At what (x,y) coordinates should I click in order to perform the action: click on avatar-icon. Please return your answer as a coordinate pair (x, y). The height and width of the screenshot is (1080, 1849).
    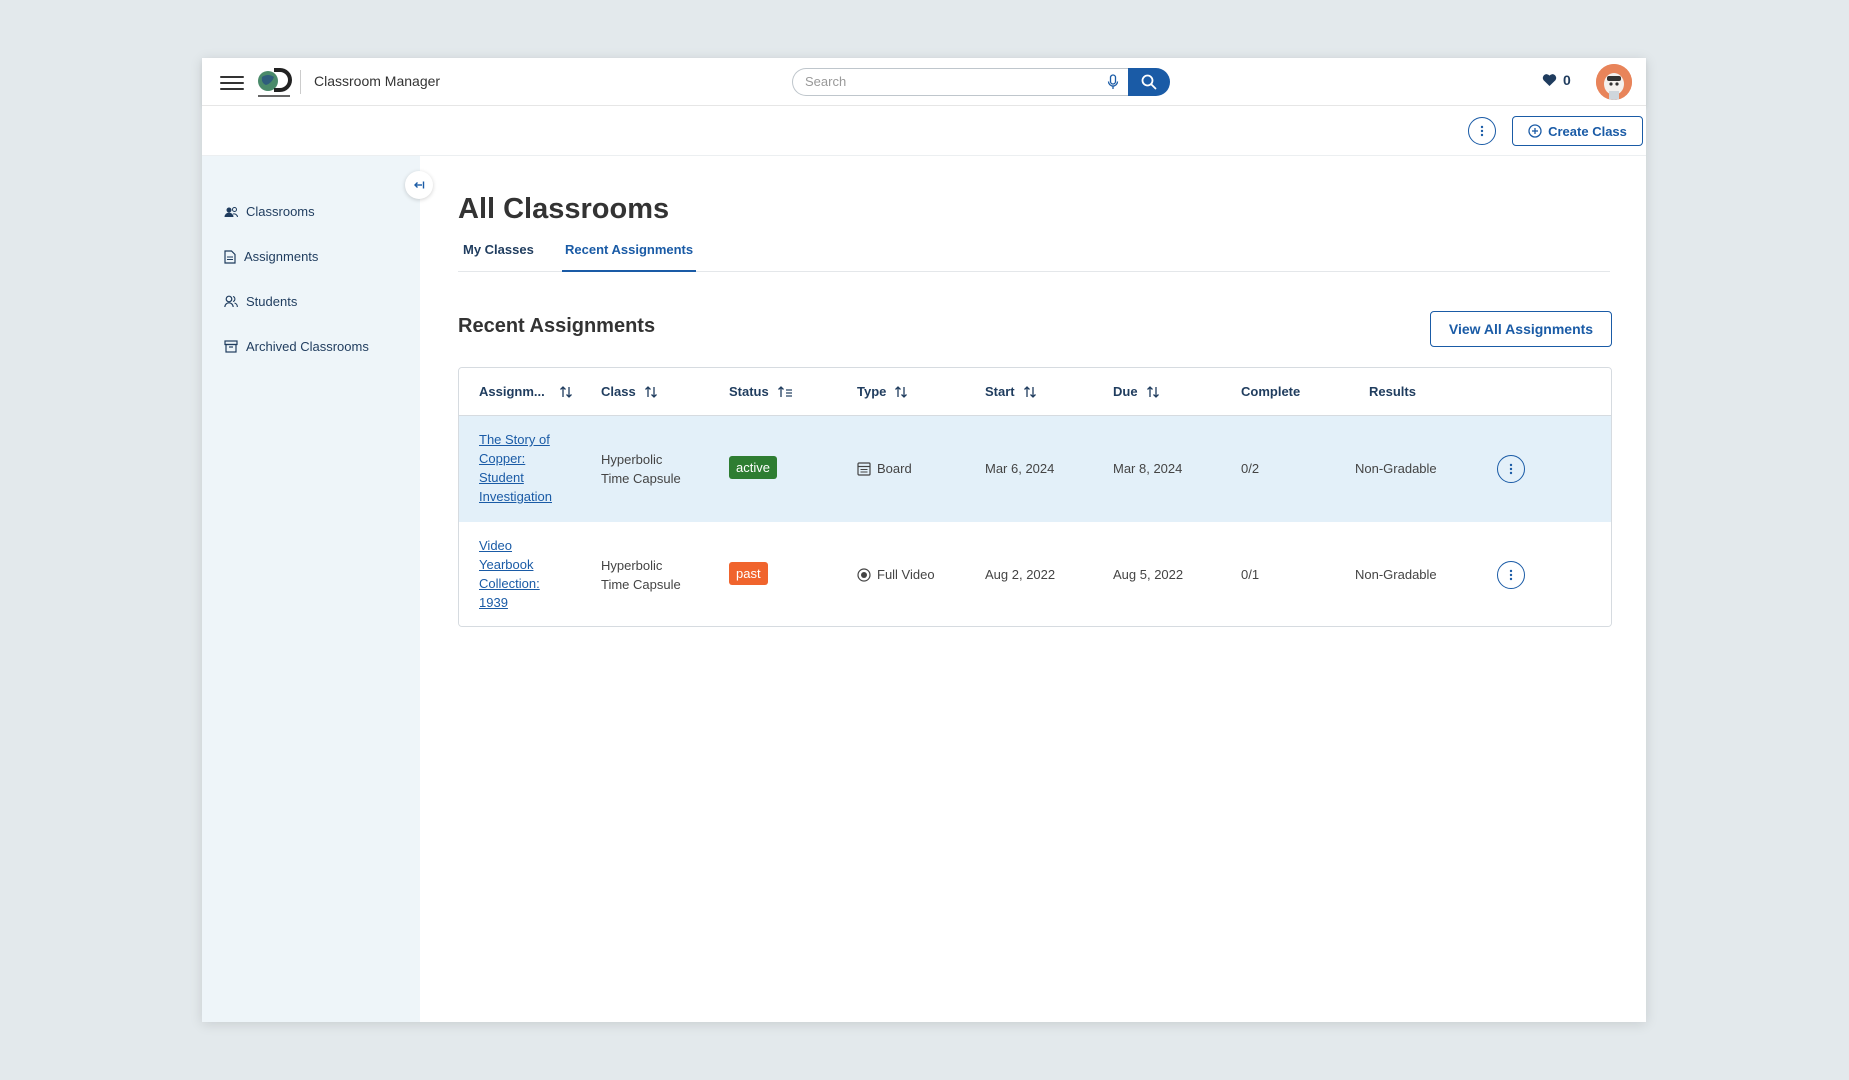
    Looking at the image, I should click on (1614, 82).